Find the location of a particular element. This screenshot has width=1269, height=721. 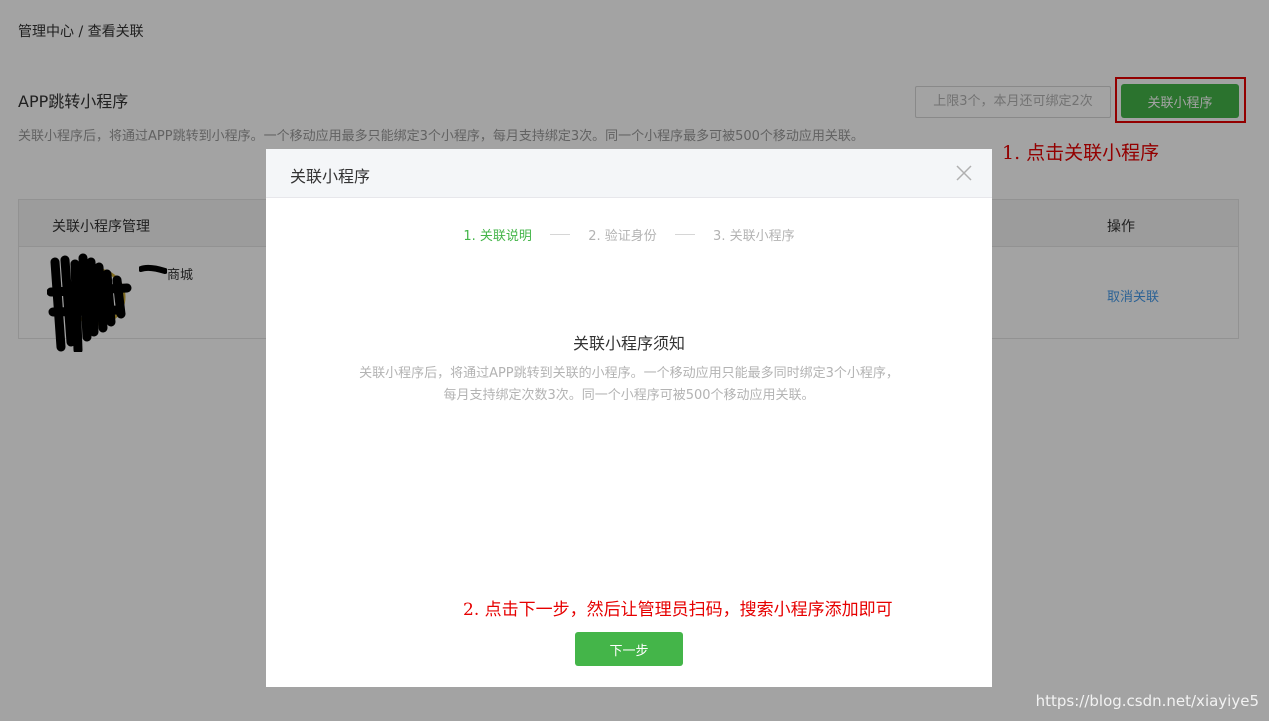

close-icon is located at coordinates (964, 173).